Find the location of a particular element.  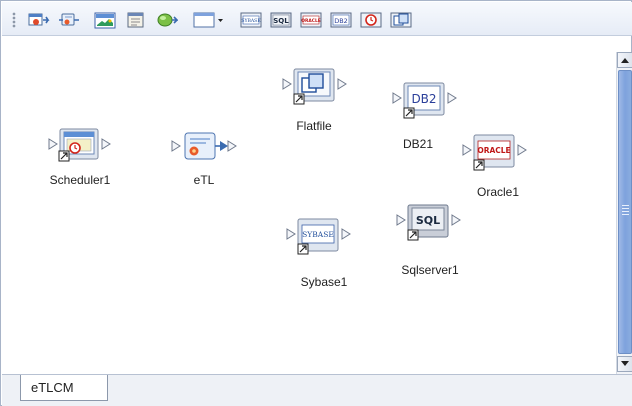

schedule-target-icon is located at coordinates (371, 20).